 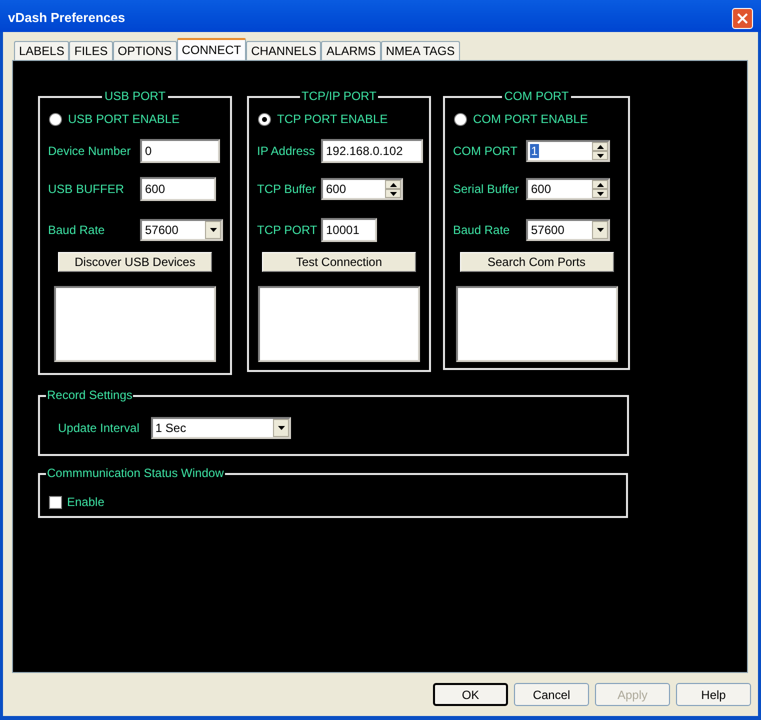 What do you see at coordinates (170, 428) in the screenshot?
I see `field-value: 1 Sec` at bounding box center [170, 428].